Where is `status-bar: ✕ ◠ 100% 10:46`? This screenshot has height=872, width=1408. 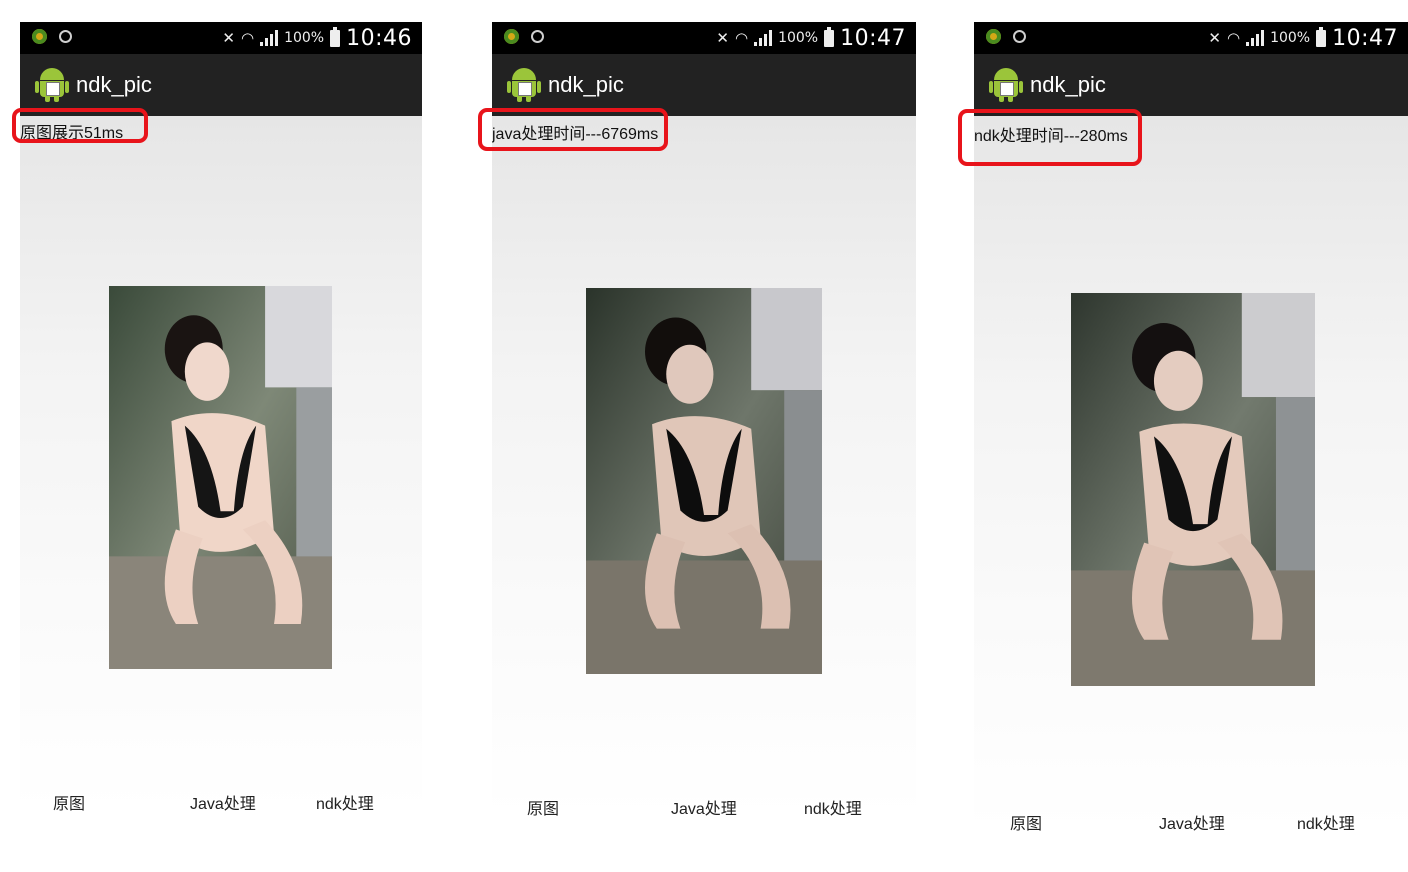 status-bar: ✕ ◠ 100% 10:46 is located at coordinates (221, 38).